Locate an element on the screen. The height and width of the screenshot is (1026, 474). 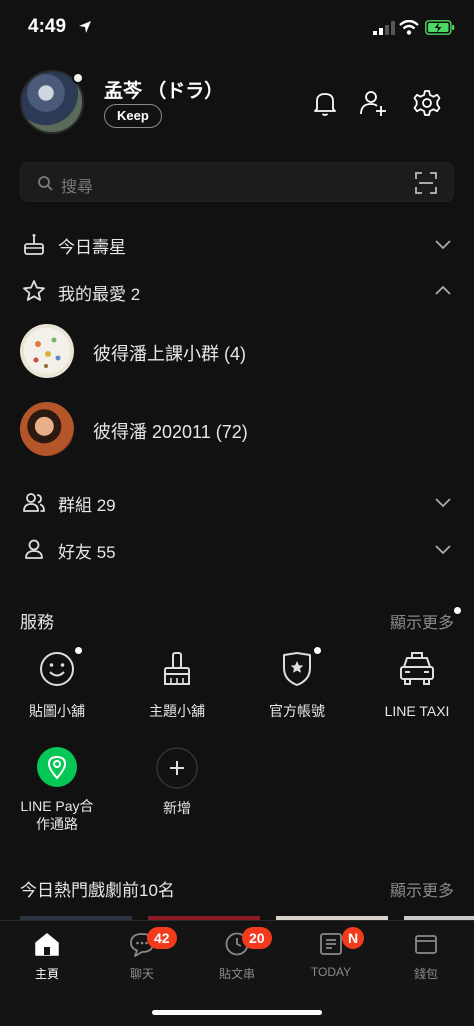
shield-star-icon is located at coordinates (297, 669).